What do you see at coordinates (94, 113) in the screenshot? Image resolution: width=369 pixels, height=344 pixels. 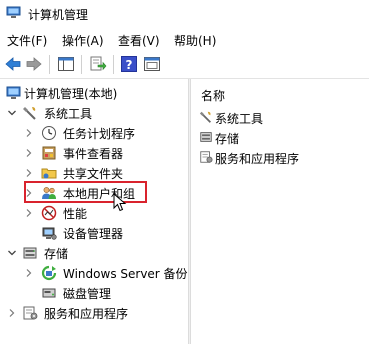 I see `tree-item-system-tools: 系统工具` at bounding box center [94, 113].